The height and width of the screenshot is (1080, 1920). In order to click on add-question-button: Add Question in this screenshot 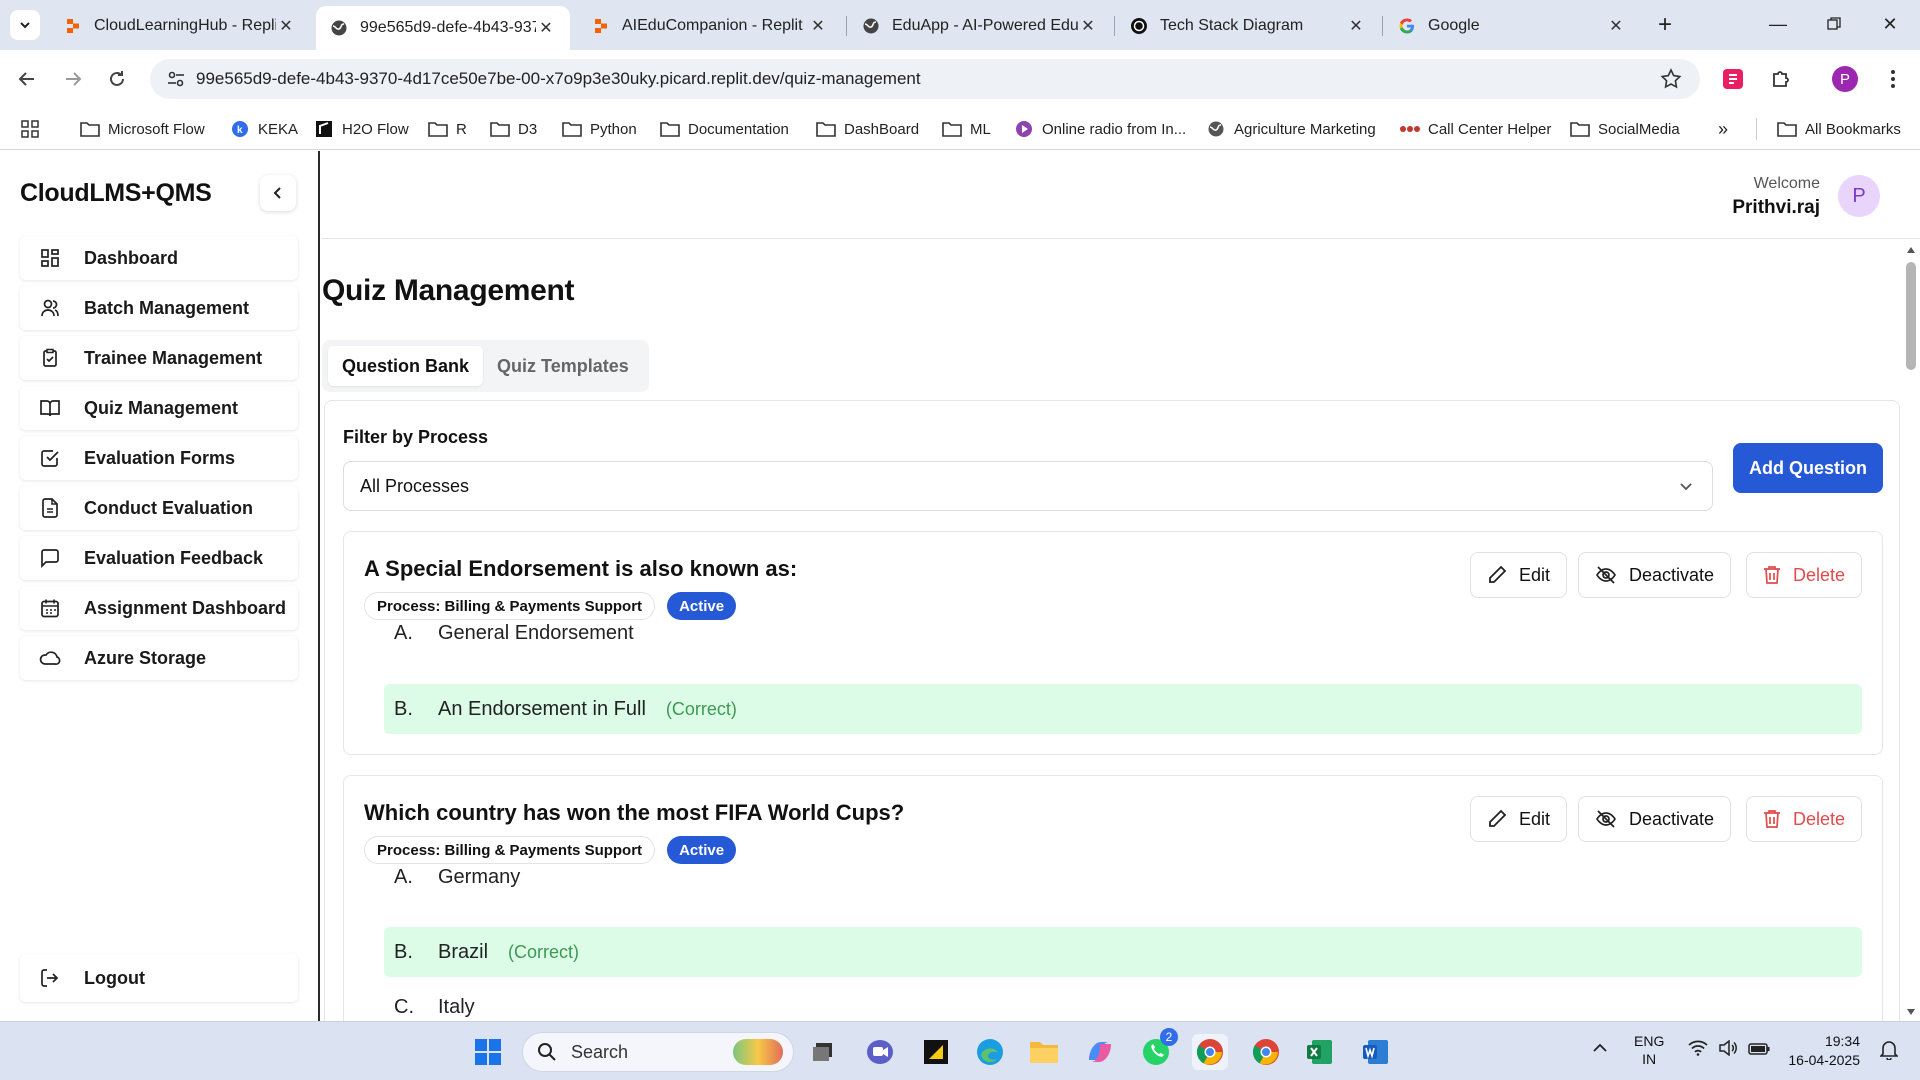, I will do `click(1808, 468)`.